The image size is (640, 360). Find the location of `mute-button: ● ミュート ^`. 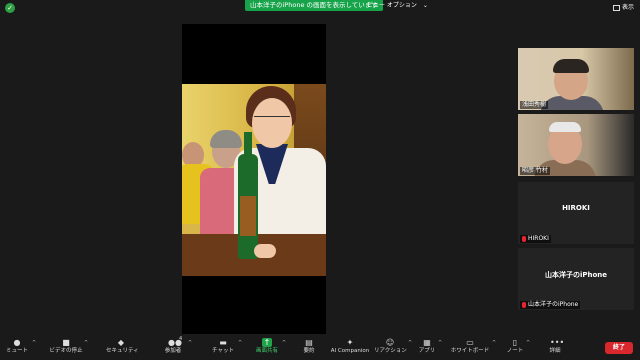

mute-button: ● ミュート ^ is located at coordinates (20, 347).